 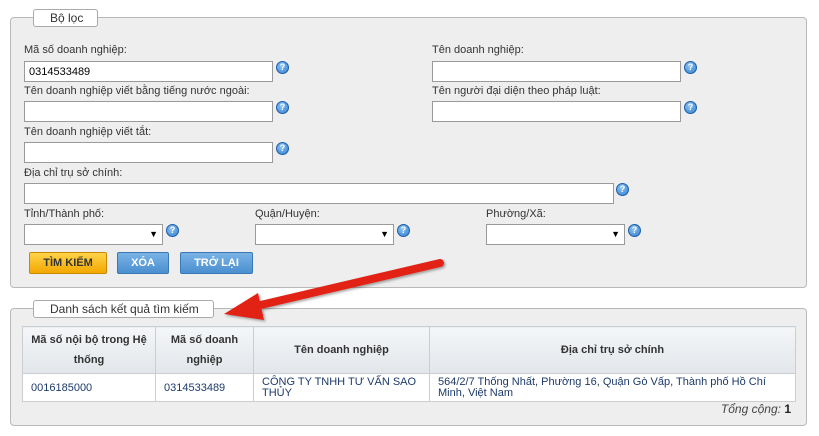 I want to click on column-header: Tên doanh nghiệp, so click(x=341, y=350).